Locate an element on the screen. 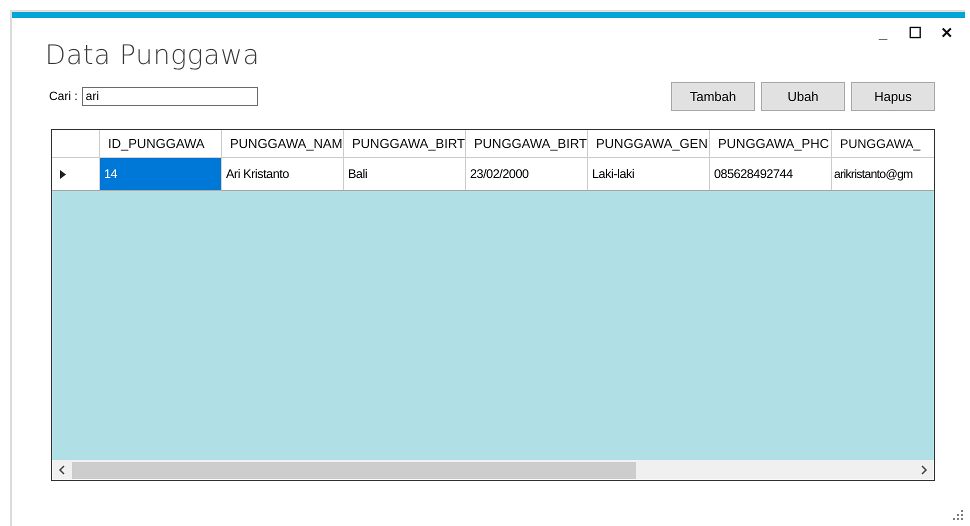 The width and height of the screenshot is (970, 526). table-cell: 23/02/2000 is located at coordinates (527, 174).